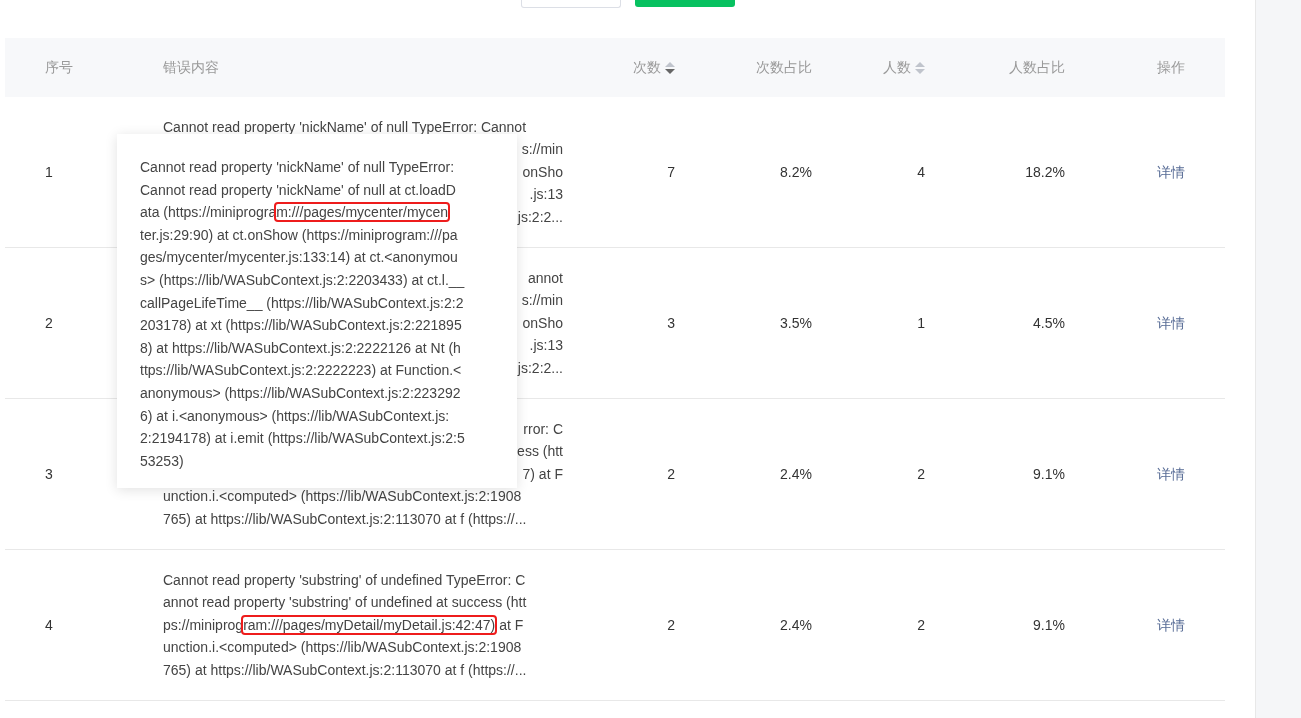  What do you see at coordinates (540, 452) in the screenshot?
I see `error-text: ess (htt` at bounding box center [540, 452].